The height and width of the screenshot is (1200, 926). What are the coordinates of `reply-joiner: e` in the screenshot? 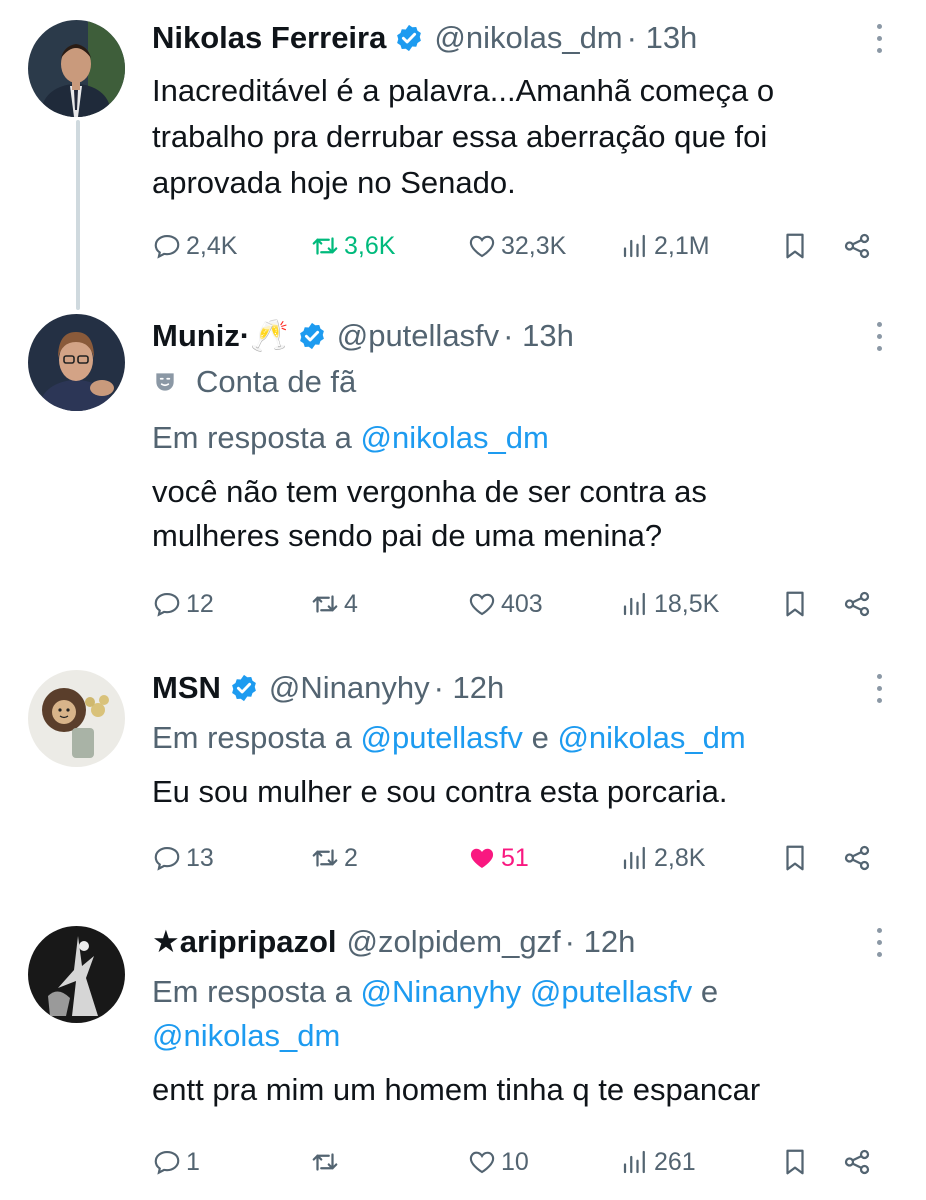 It's located at (540, 737).